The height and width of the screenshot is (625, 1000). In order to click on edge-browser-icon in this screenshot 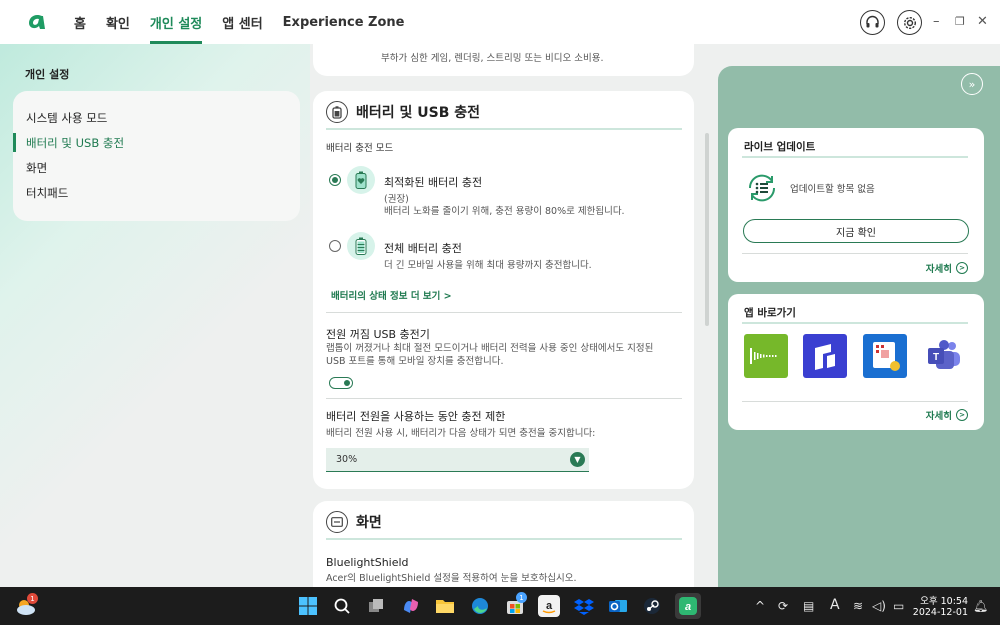, I will do `click(480, 606)`.